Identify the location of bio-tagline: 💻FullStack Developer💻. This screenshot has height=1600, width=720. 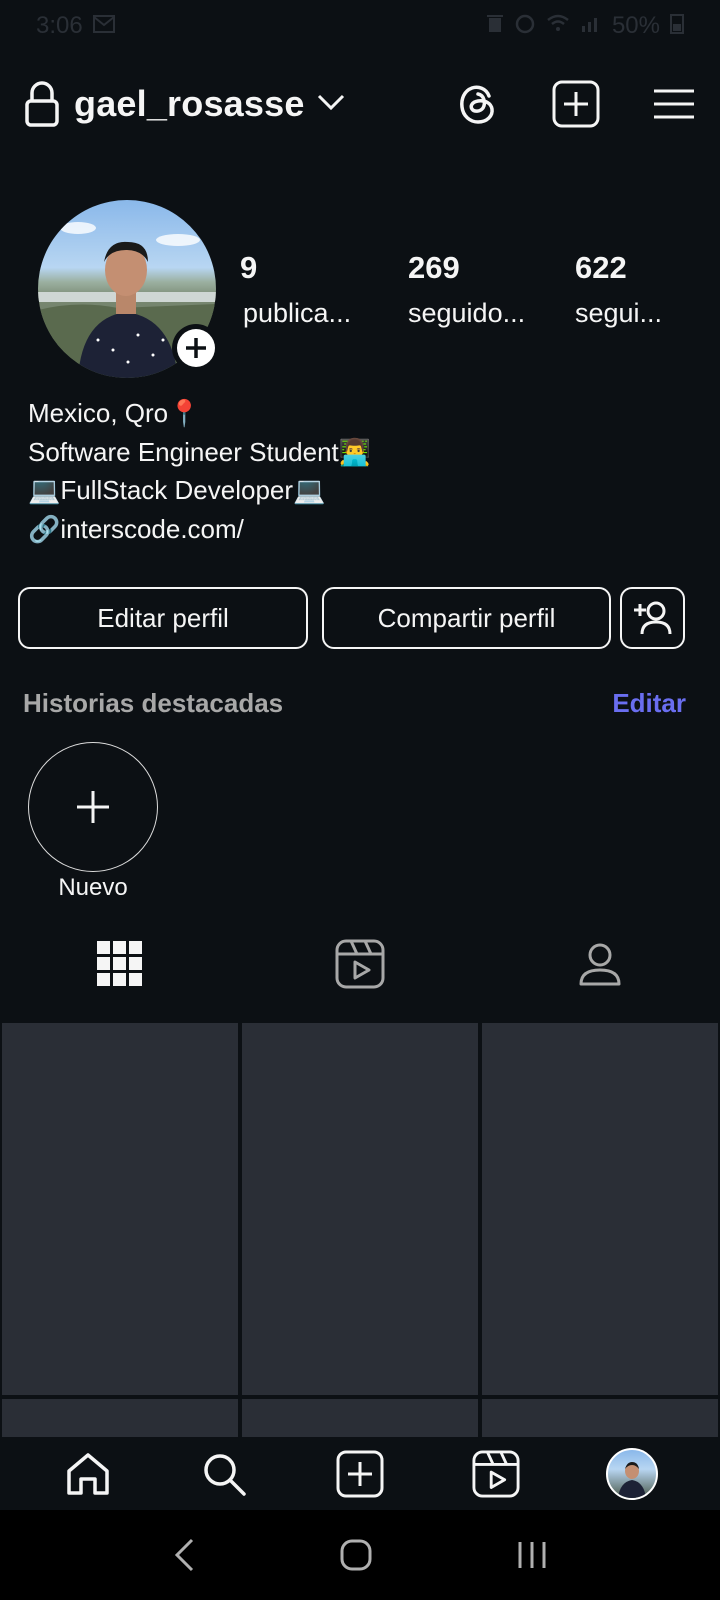
(177, 490).